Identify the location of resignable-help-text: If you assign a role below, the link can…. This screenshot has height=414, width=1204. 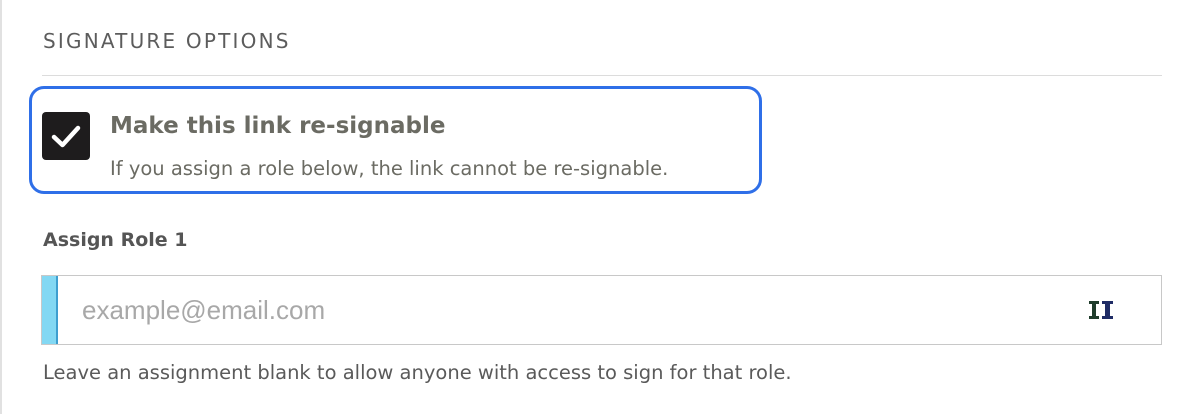
(389, 168).